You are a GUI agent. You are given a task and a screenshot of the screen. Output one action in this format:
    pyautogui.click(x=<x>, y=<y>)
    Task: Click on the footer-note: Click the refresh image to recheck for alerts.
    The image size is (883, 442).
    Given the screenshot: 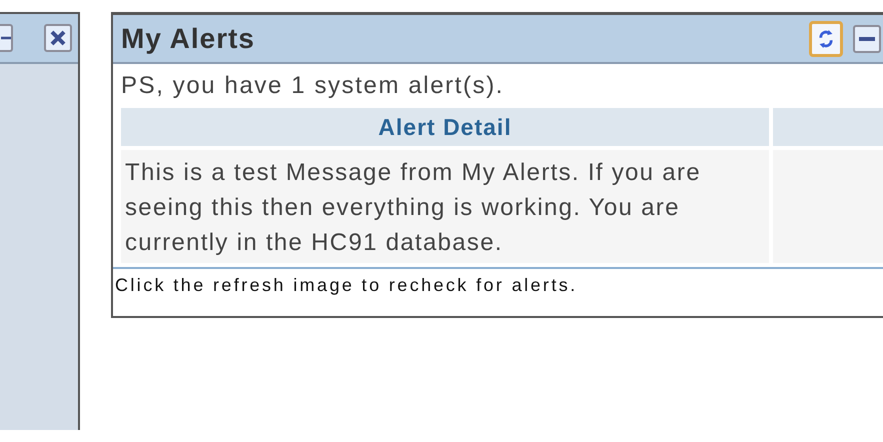 What is the action you would take?
    pyautogui.click(x=498, y=284)
    